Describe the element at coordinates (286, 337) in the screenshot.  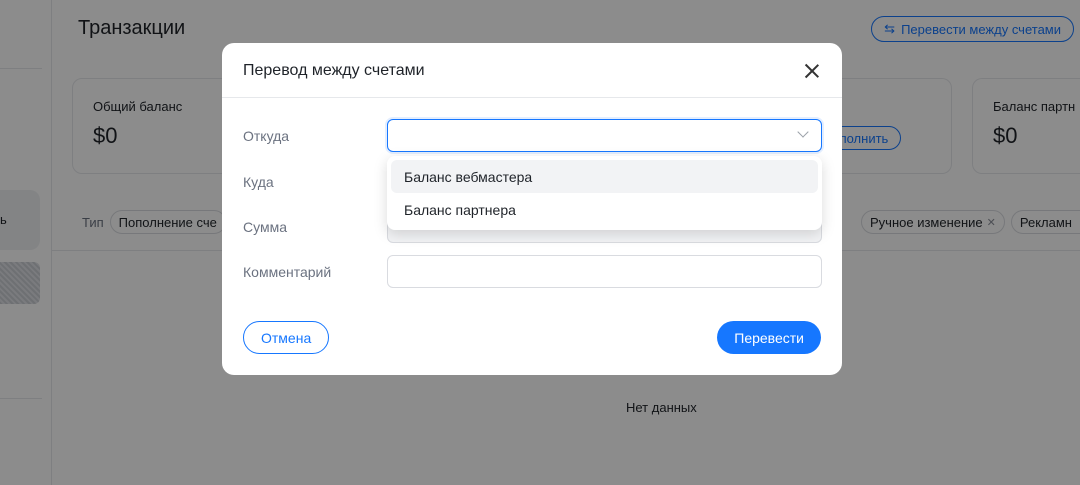
I see `cancel-button: Отмена` at that location.